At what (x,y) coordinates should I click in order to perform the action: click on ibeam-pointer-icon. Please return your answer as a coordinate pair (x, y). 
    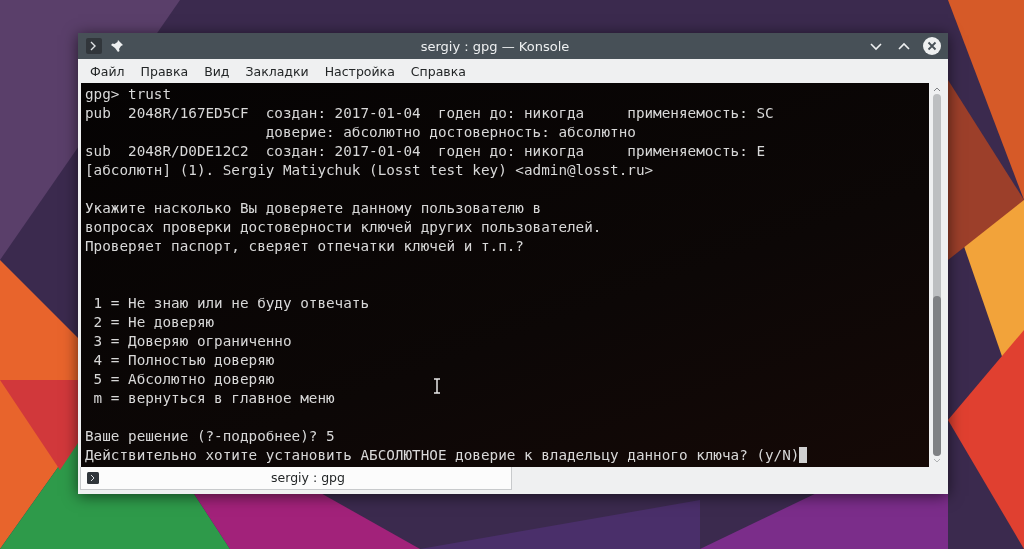
    Looking at the image, I should click on (437, 386).